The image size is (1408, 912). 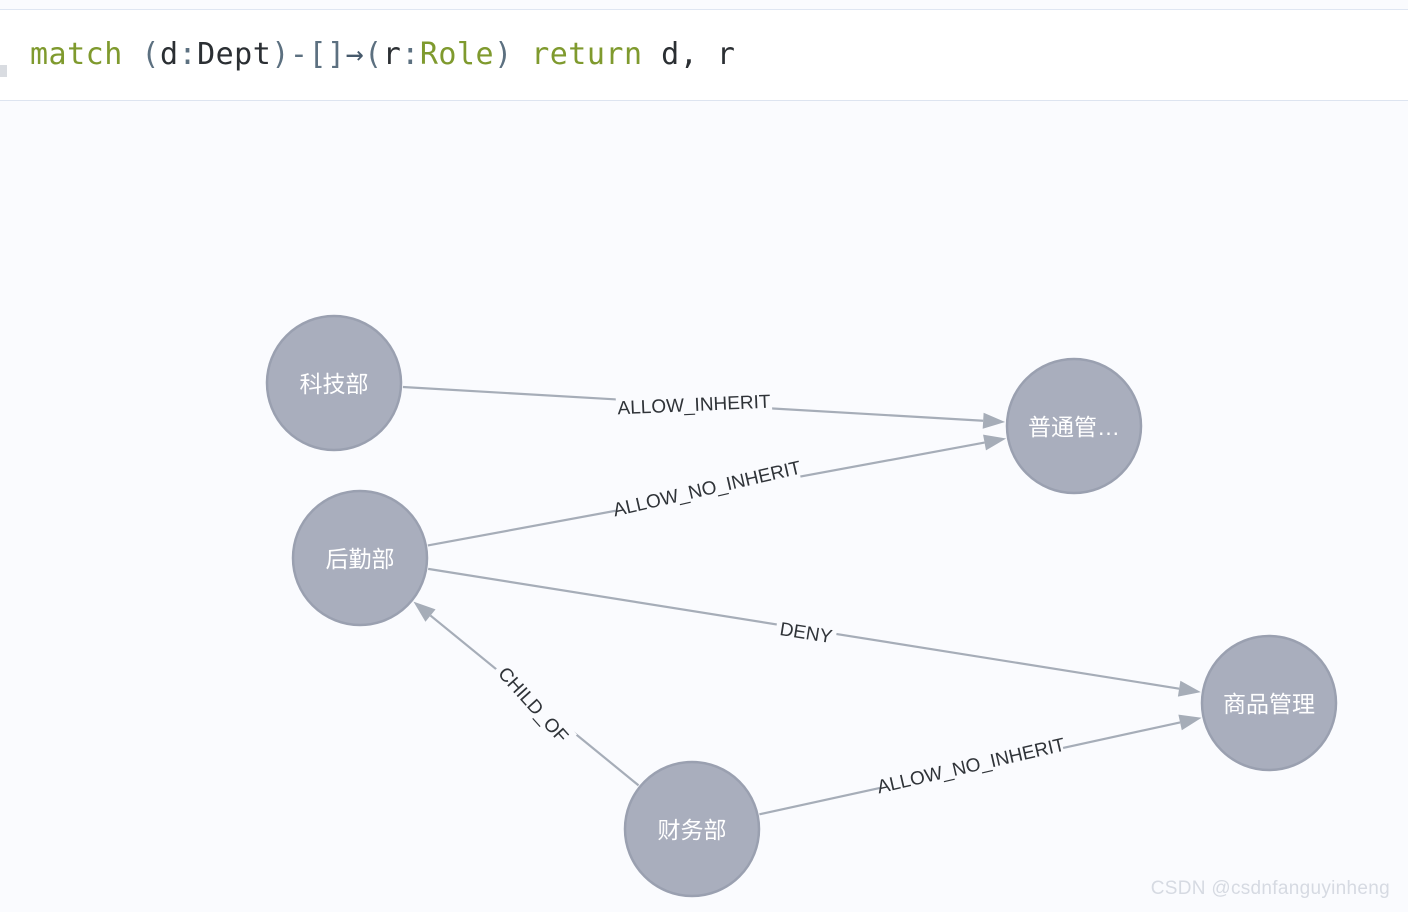 What do you see at coordinates (503, 54) in the screenshot?
I see `query-token-15: )` at bounding box center [503, 54].